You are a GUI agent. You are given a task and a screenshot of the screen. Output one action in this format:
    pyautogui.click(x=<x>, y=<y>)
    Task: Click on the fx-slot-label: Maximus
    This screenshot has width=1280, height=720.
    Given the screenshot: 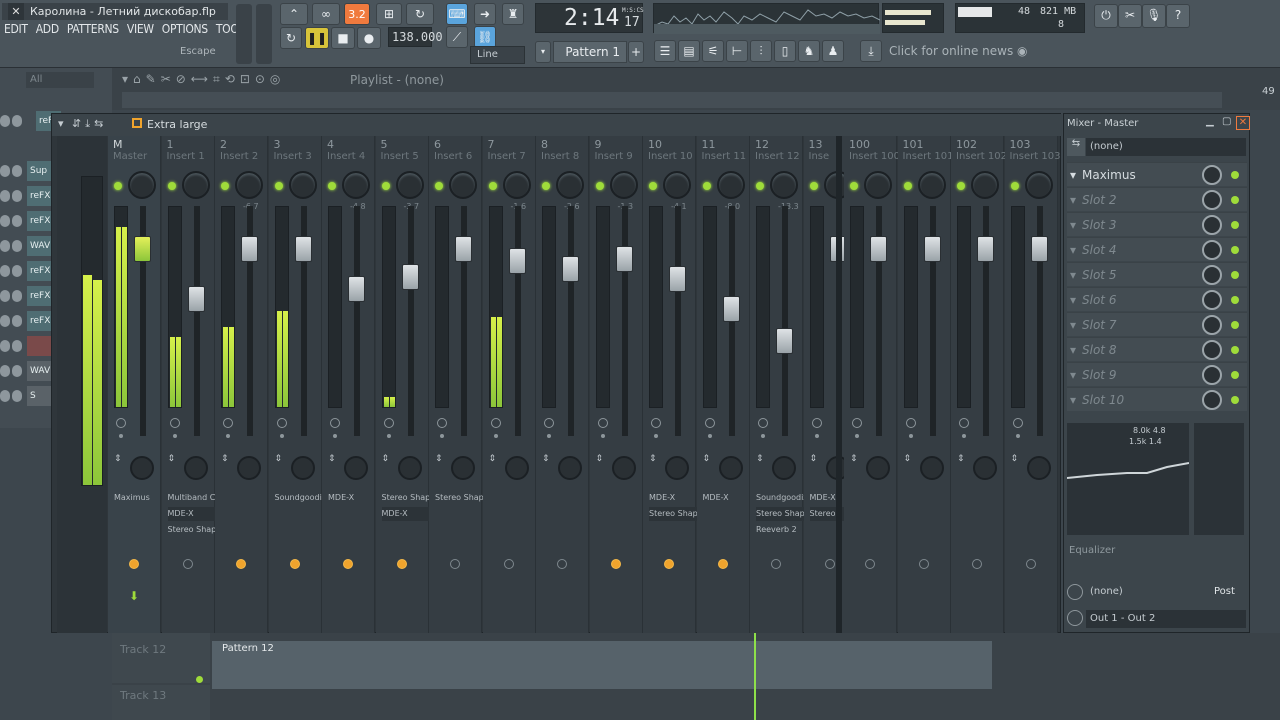 What is the action you would take?
    pyautogui.click(x=139, y=498)
    